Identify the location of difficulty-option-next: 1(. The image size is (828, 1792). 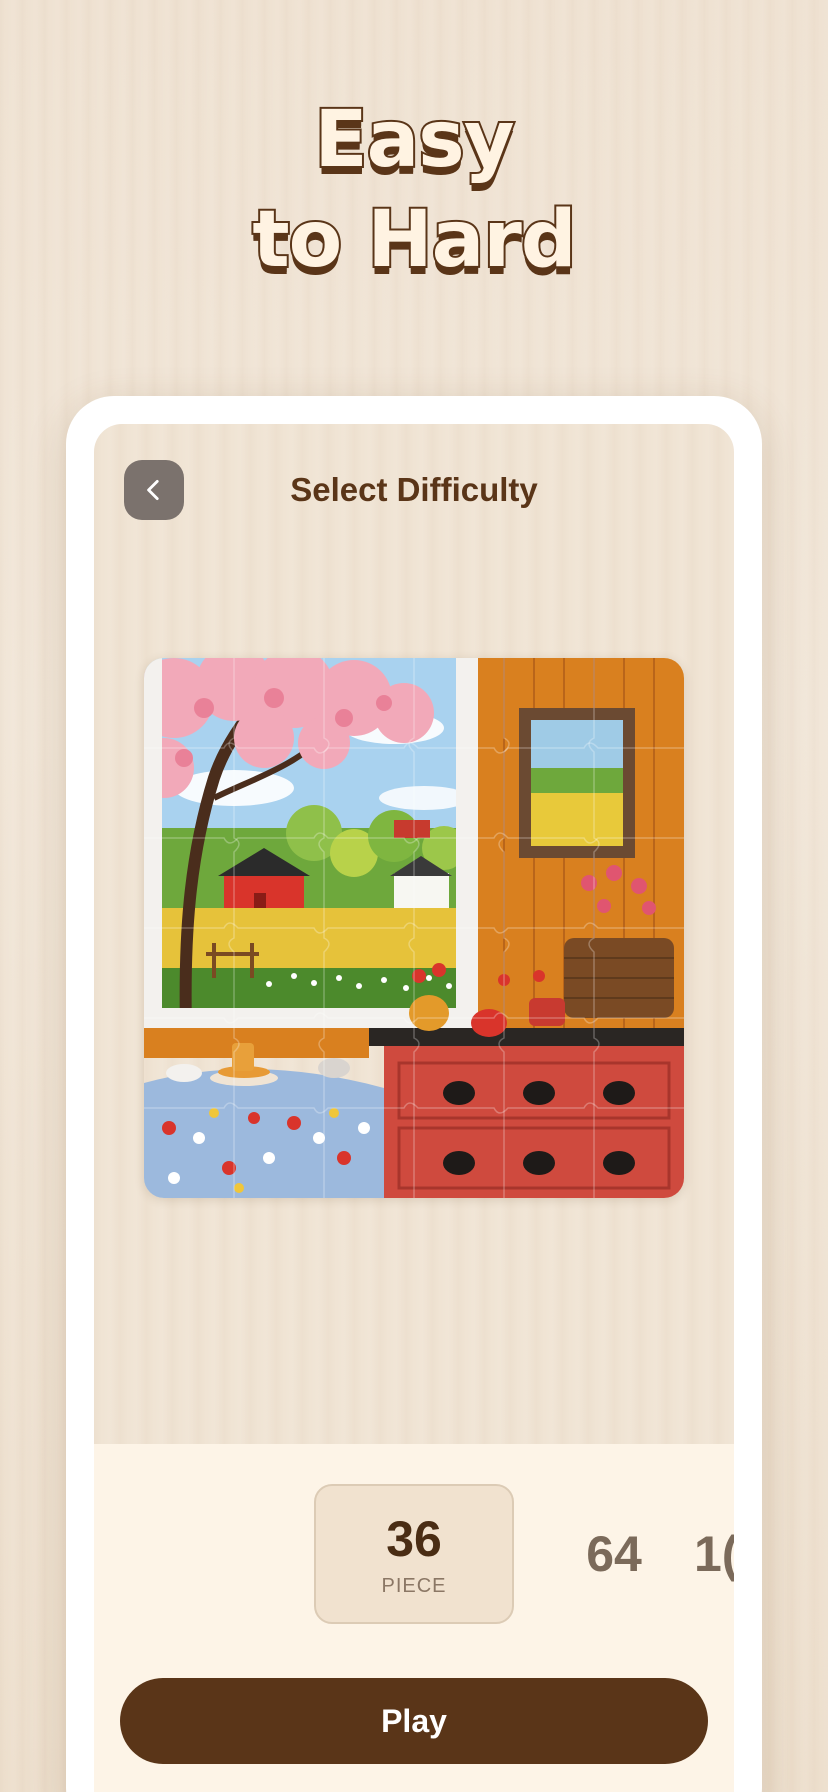
(714, 1554).